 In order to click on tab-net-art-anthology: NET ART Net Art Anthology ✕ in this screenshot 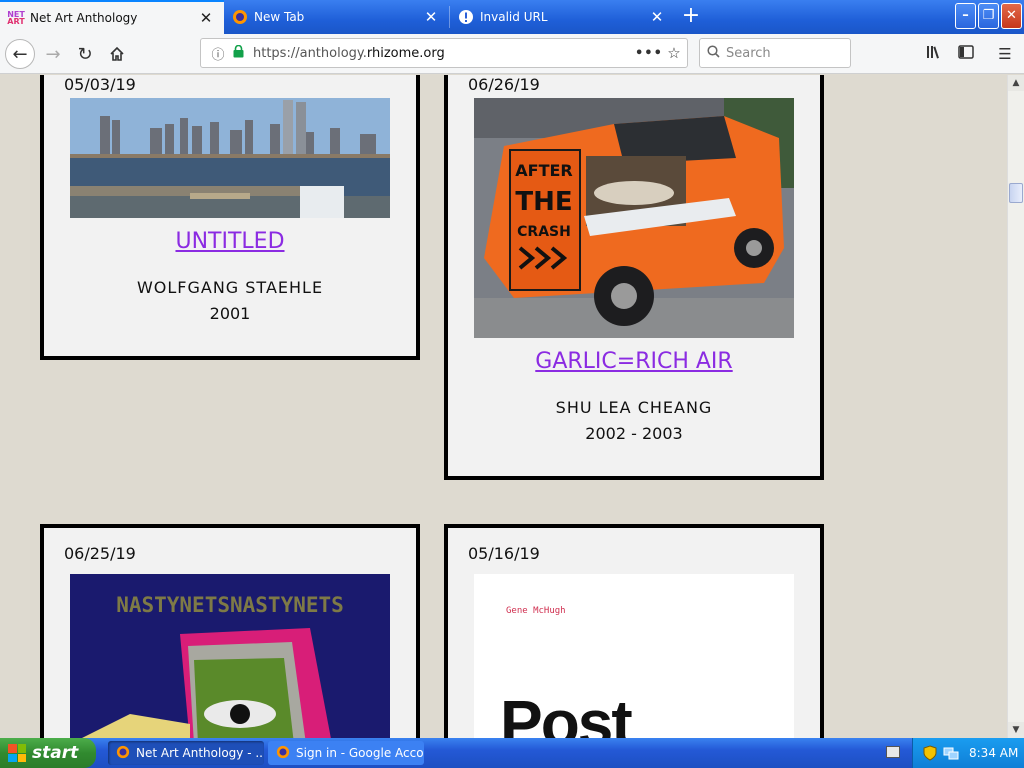, I will do `click(112, 17)`.